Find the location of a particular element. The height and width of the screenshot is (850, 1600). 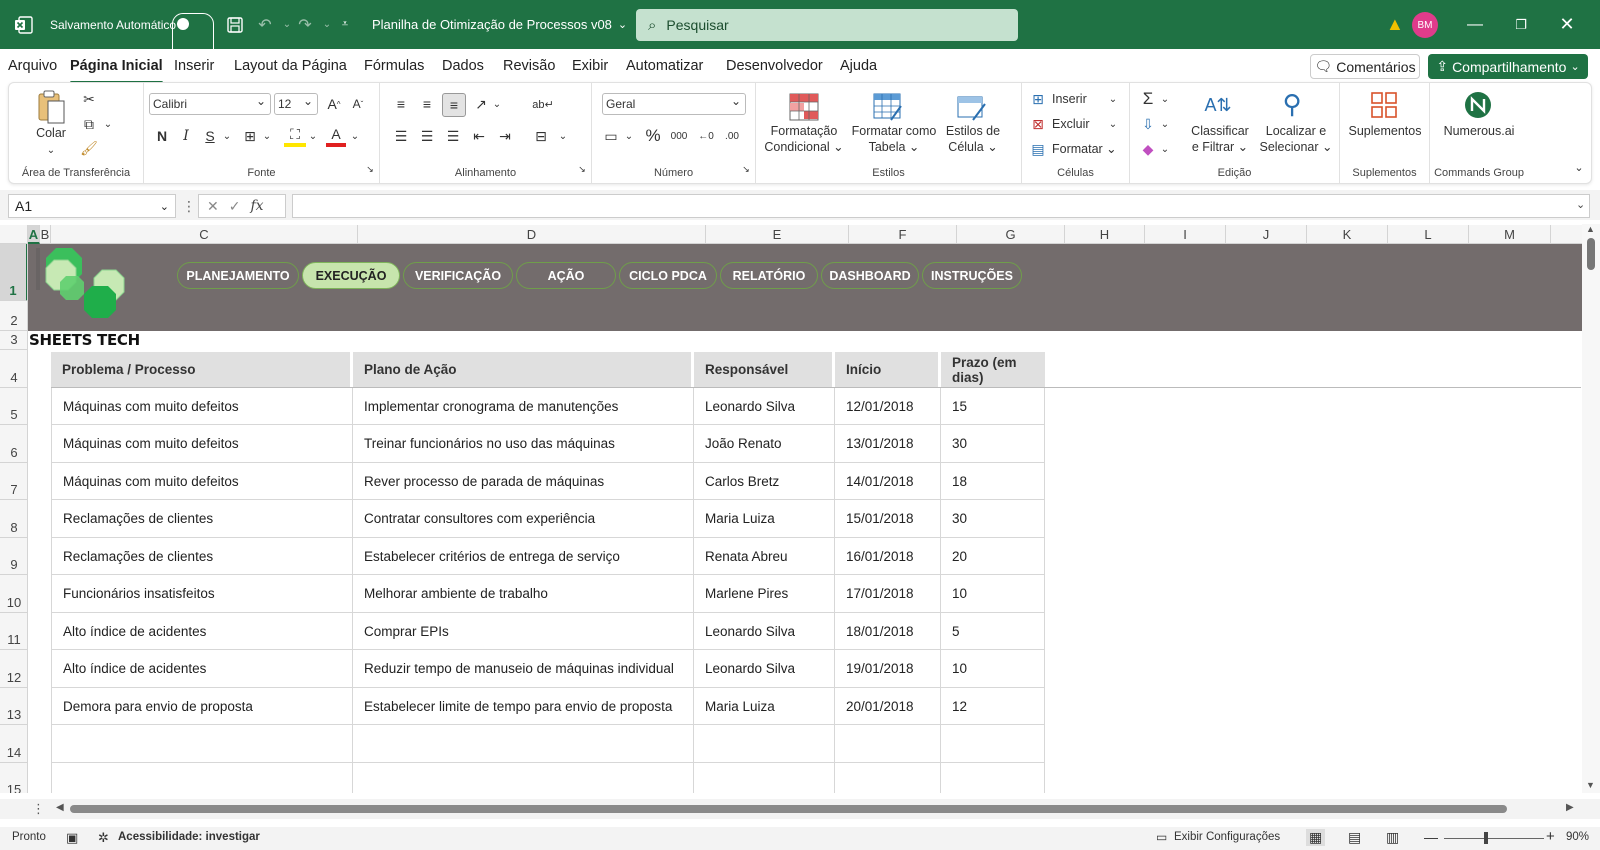

cell-styles-icon is located at coordinates (972, 107).